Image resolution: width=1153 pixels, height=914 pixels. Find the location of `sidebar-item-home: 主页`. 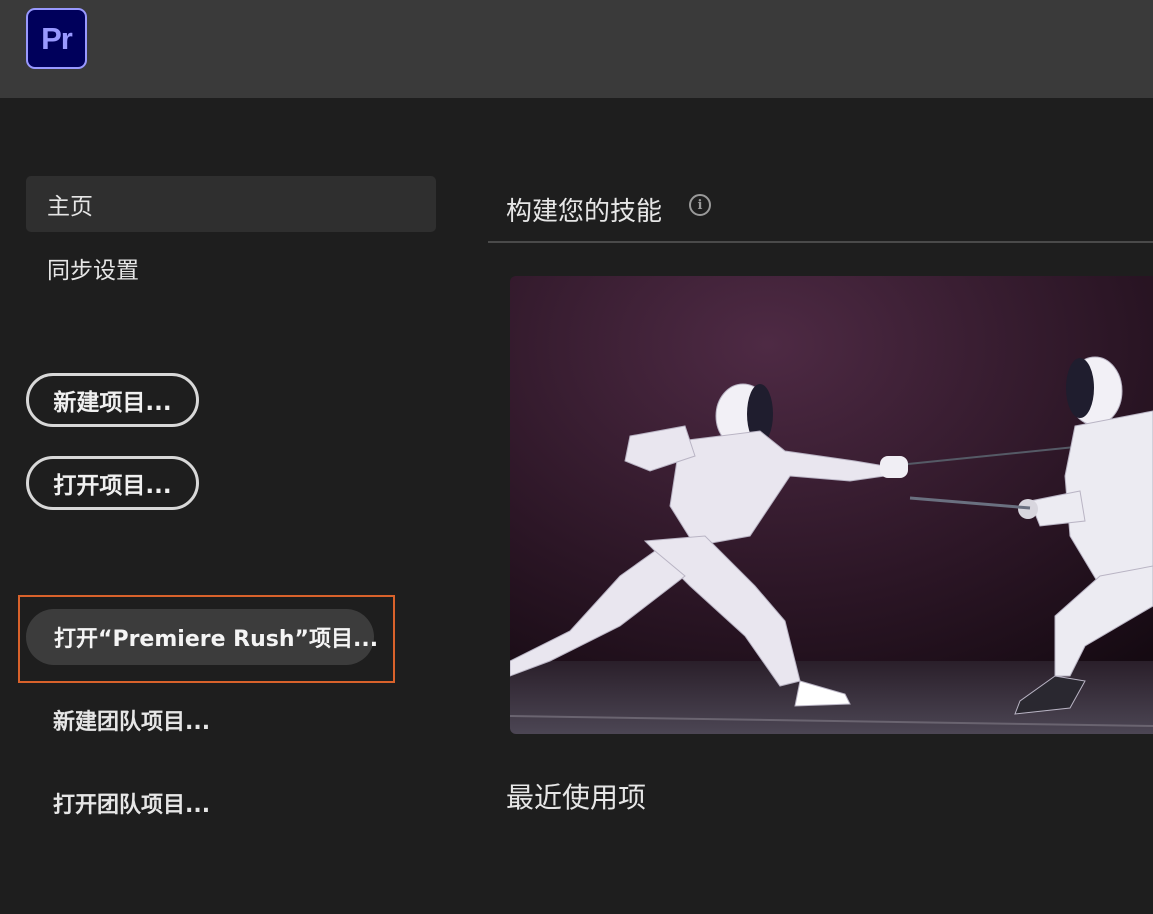

sidebar-item-home: 主页 is located at coordinates (231, 204).